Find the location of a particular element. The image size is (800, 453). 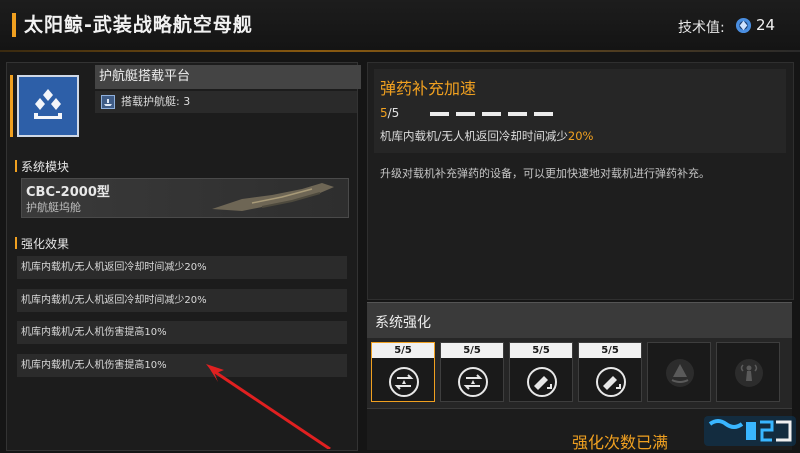

tech-point-icon is located at coordinates (743, 25).